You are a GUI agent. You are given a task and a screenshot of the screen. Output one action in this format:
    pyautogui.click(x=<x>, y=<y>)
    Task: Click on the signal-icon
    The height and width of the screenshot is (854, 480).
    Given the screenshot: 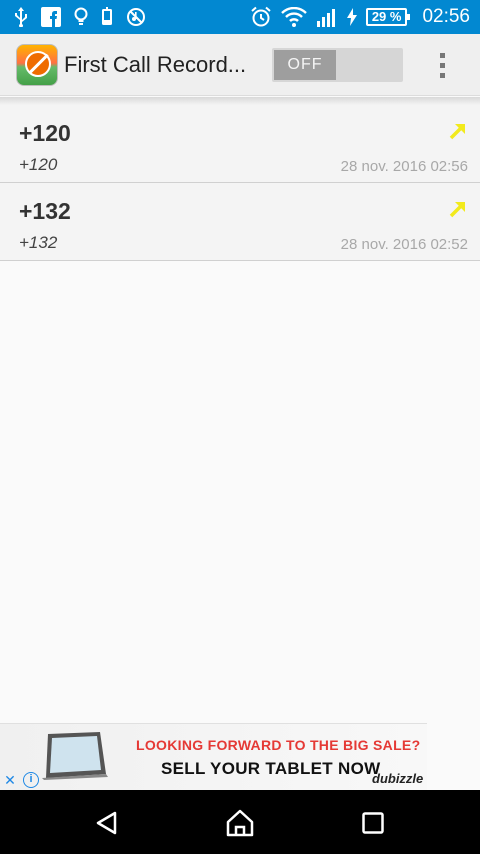 What is the action you would take?
    pyautogui.click(x=327, y=17)
    